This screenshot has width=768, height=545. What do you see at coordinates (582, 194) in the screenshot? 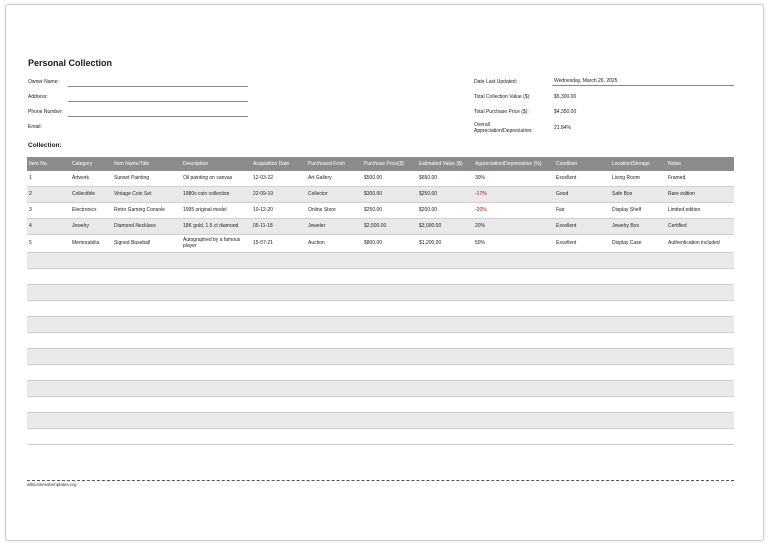
I see `table-cell: Good` at bounding box center [582, 194].